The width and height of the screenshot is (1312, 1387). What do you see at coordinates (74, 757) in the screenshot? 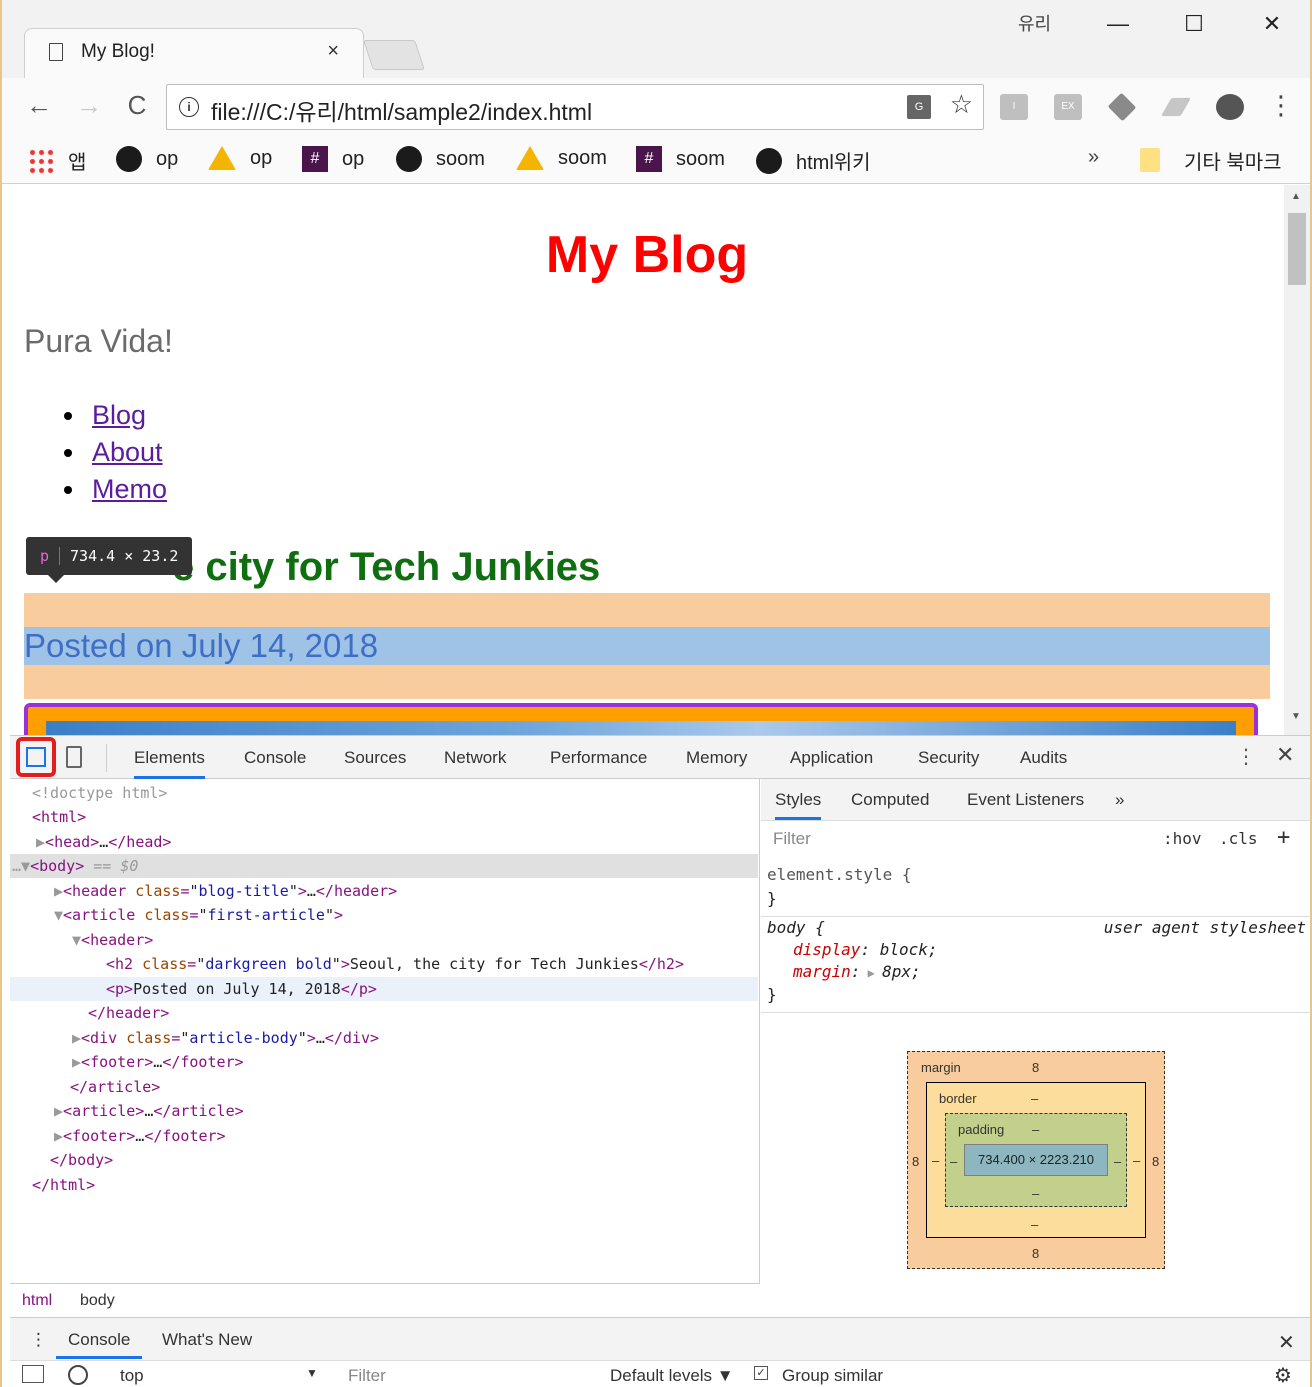
I see `device-toolbar-icon` at bounding box center [74, 757].